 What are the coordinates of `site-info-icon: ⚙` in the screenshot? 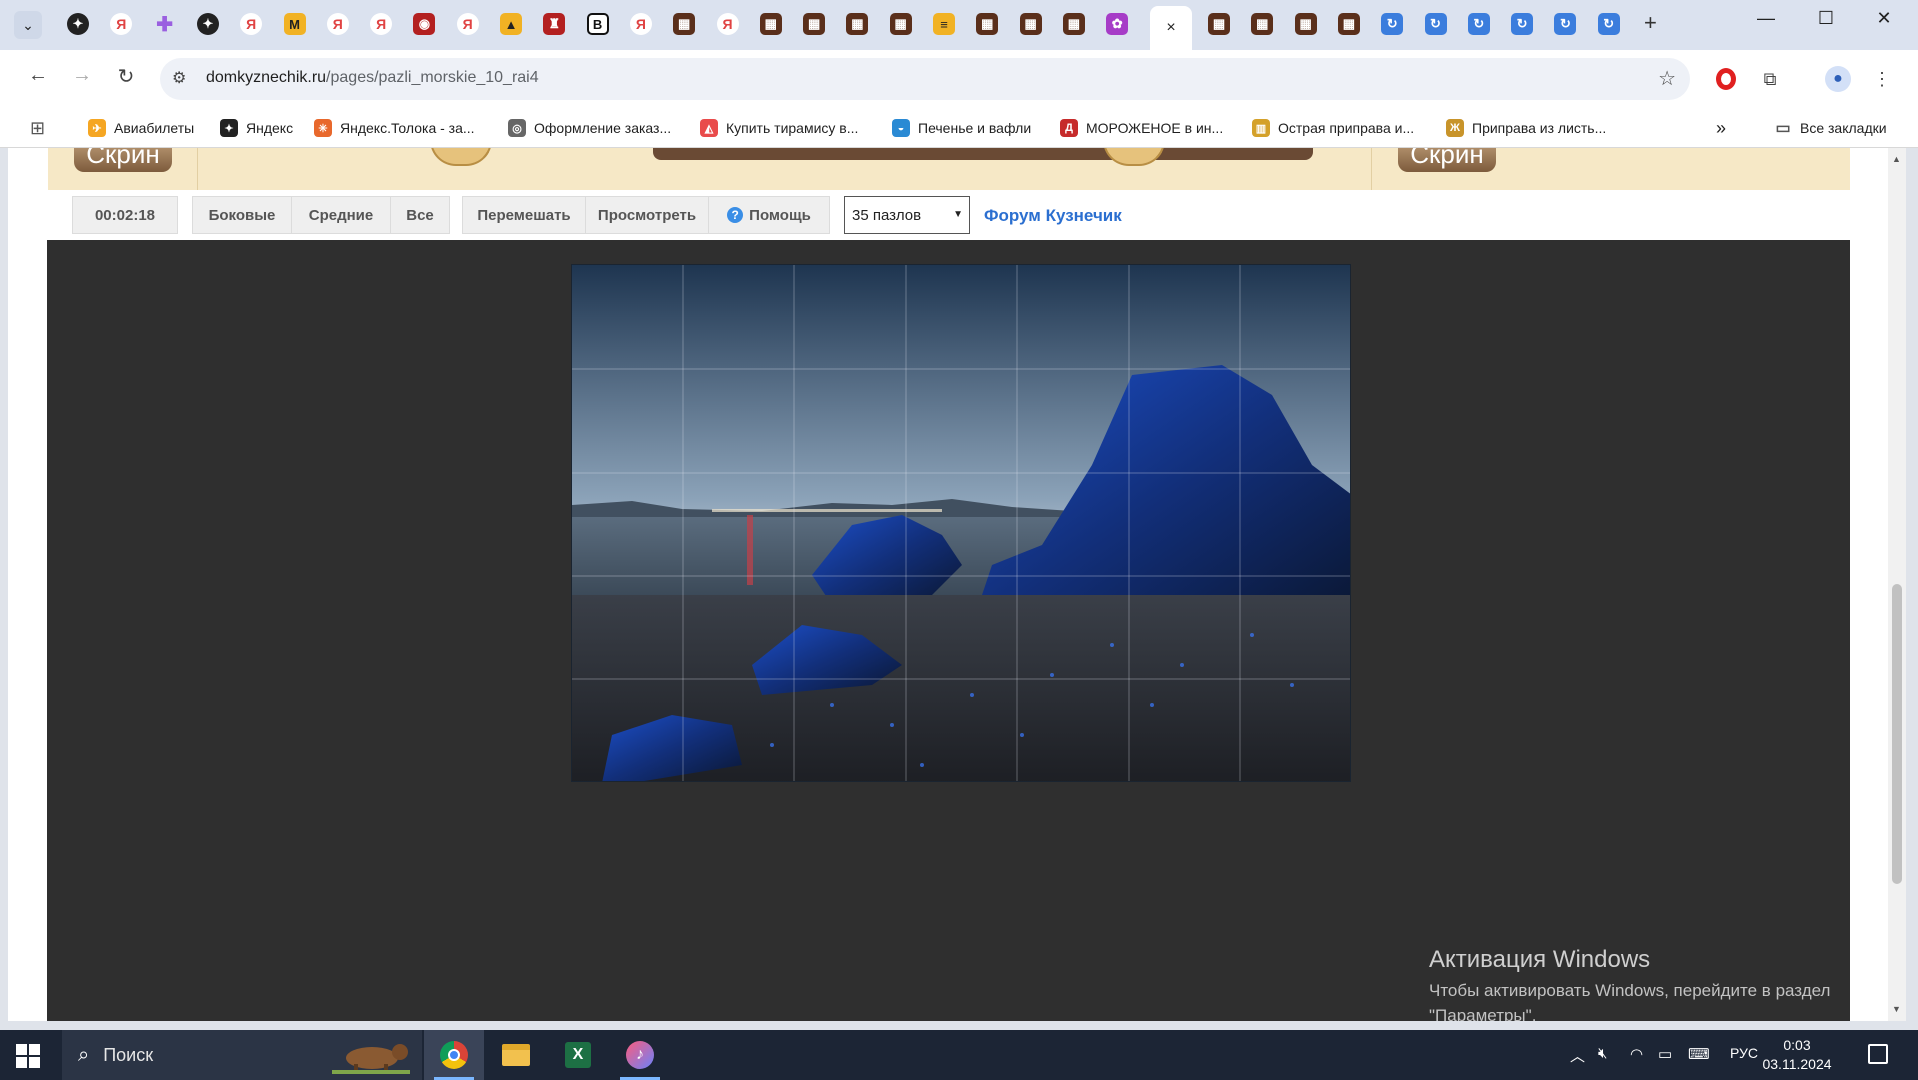 It's located at (179, 78).